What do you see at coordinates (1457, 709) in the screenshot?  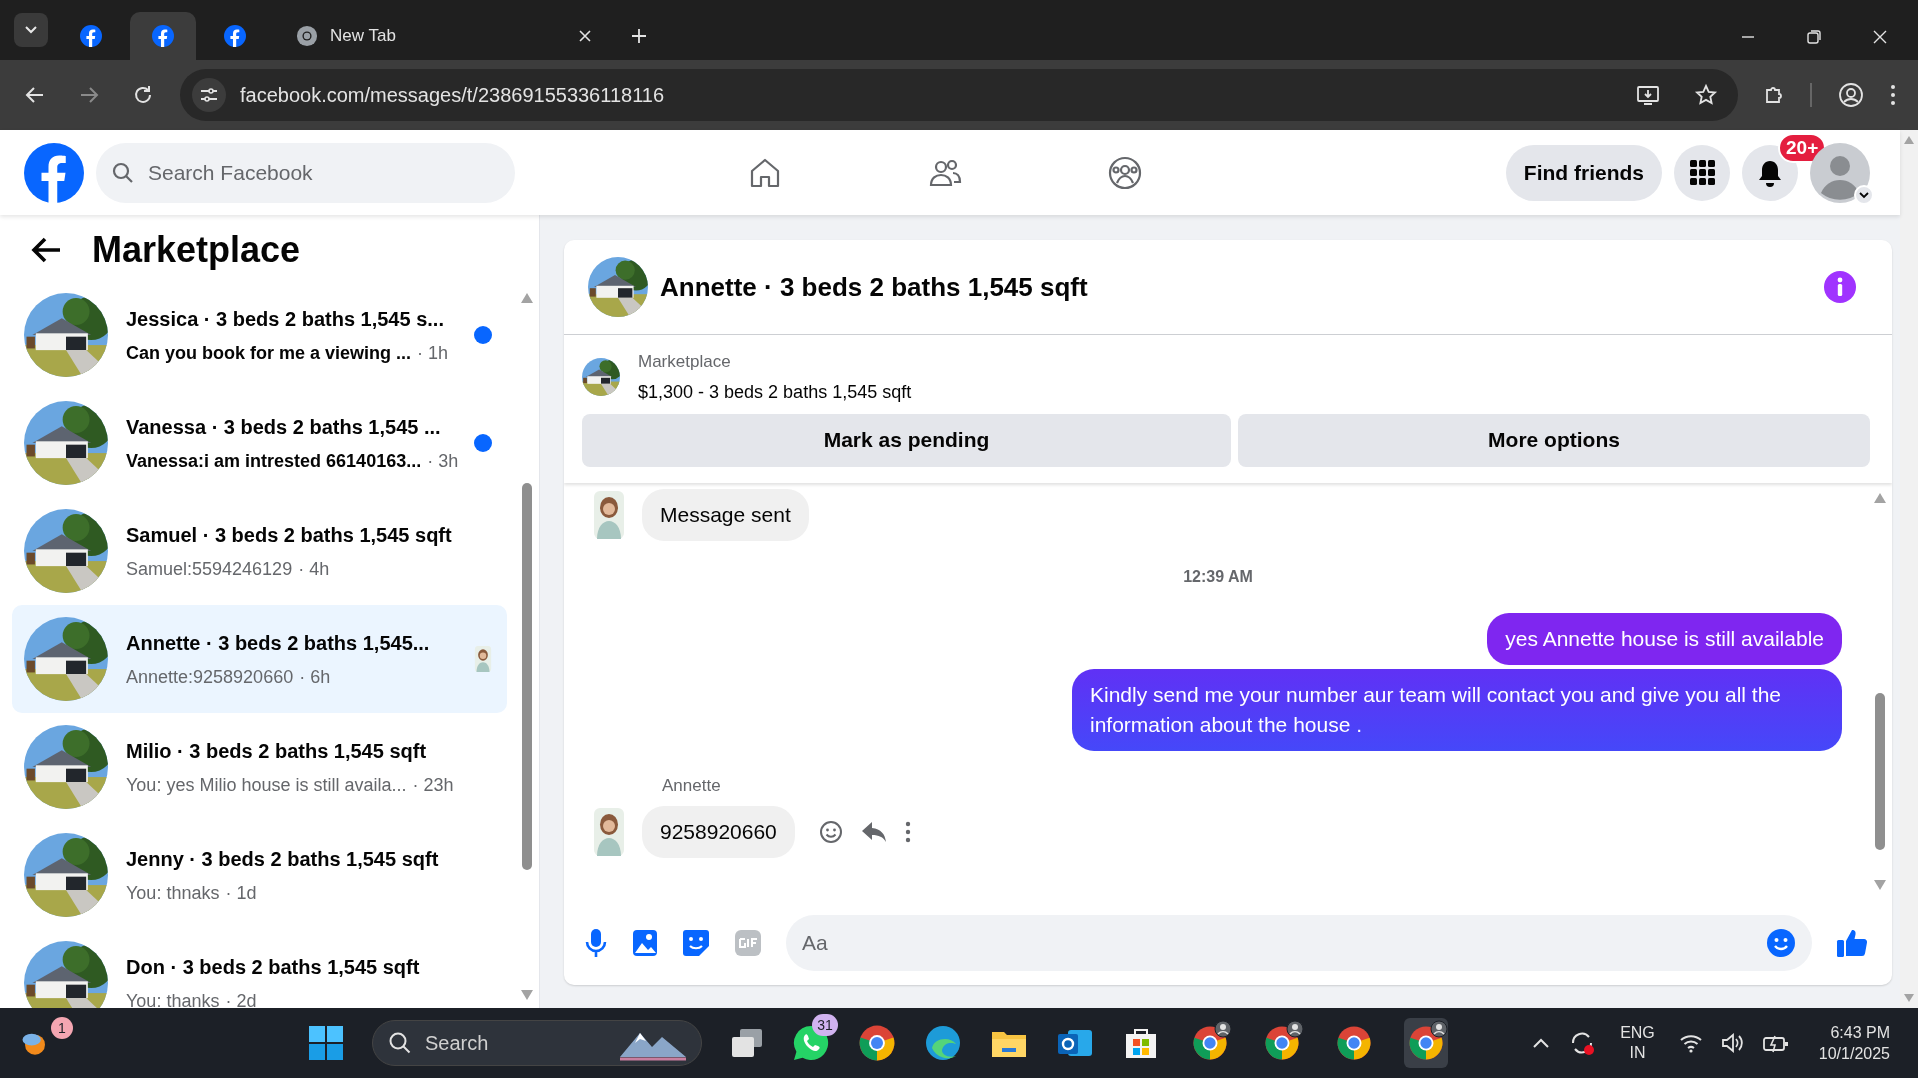 I see `sent-message: Kindly send me your number aur team will contact you and give you all the information about the house .` at bounding box center [1457, 709].